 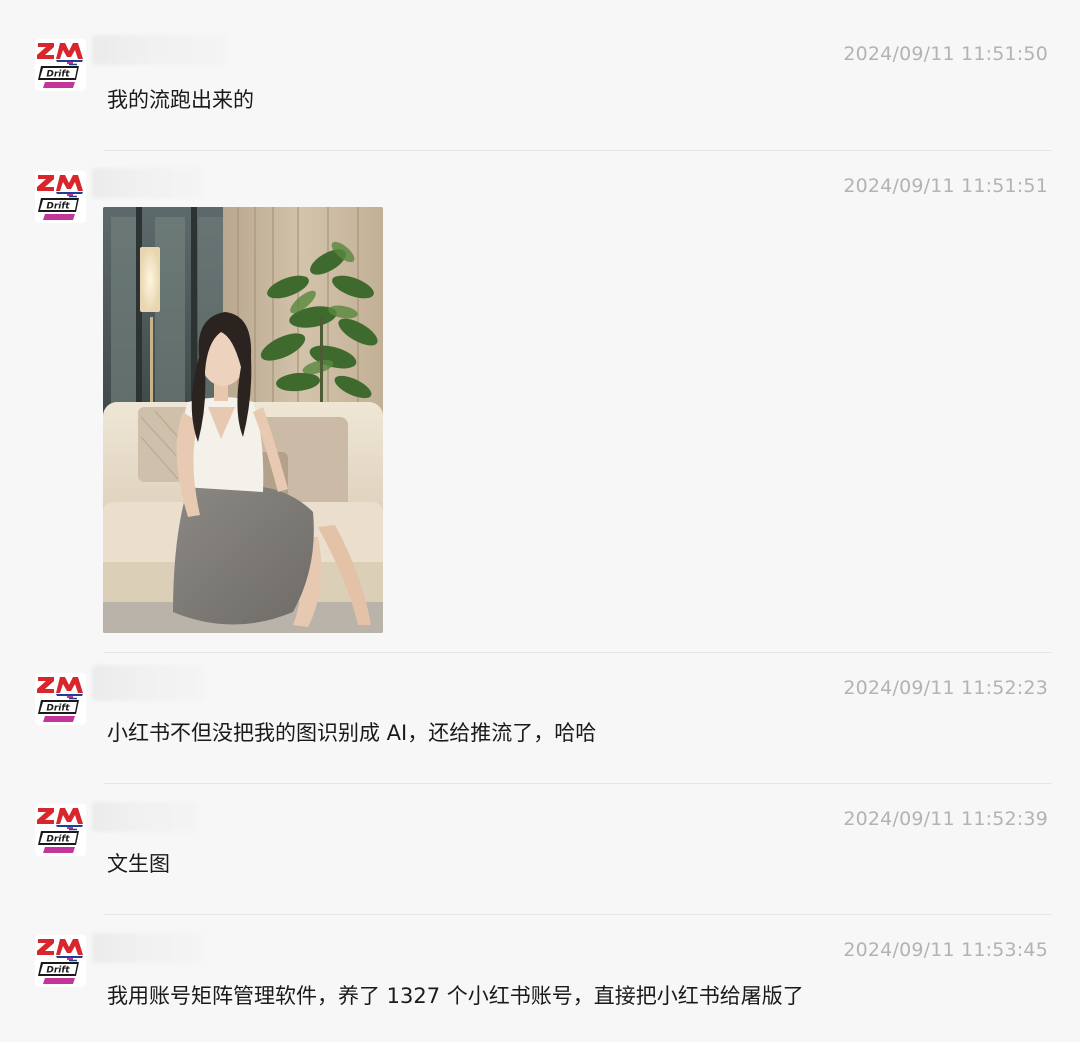 I want to click on photo-woman-on-sofa-image, so click(x=243, y=420).